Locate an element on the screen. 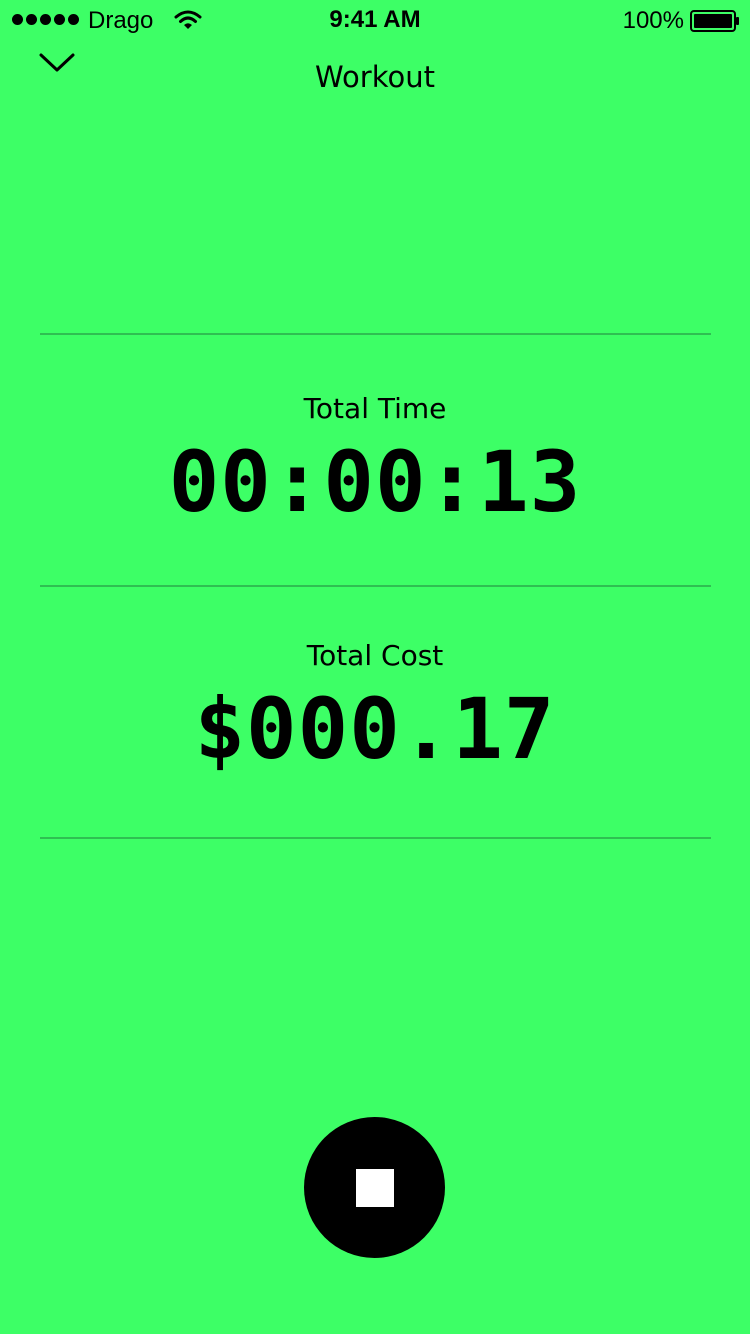 This screenshot has width=750, height=1334. total-time-label: Total Time is located at coordinates (375, 408).